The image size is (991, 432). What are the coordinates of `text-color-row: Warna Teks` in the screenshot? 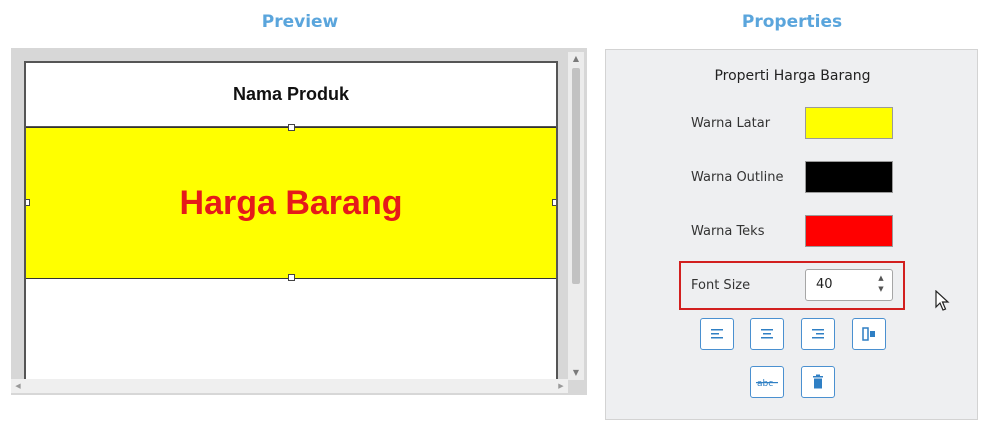 It's located at (796, 232).